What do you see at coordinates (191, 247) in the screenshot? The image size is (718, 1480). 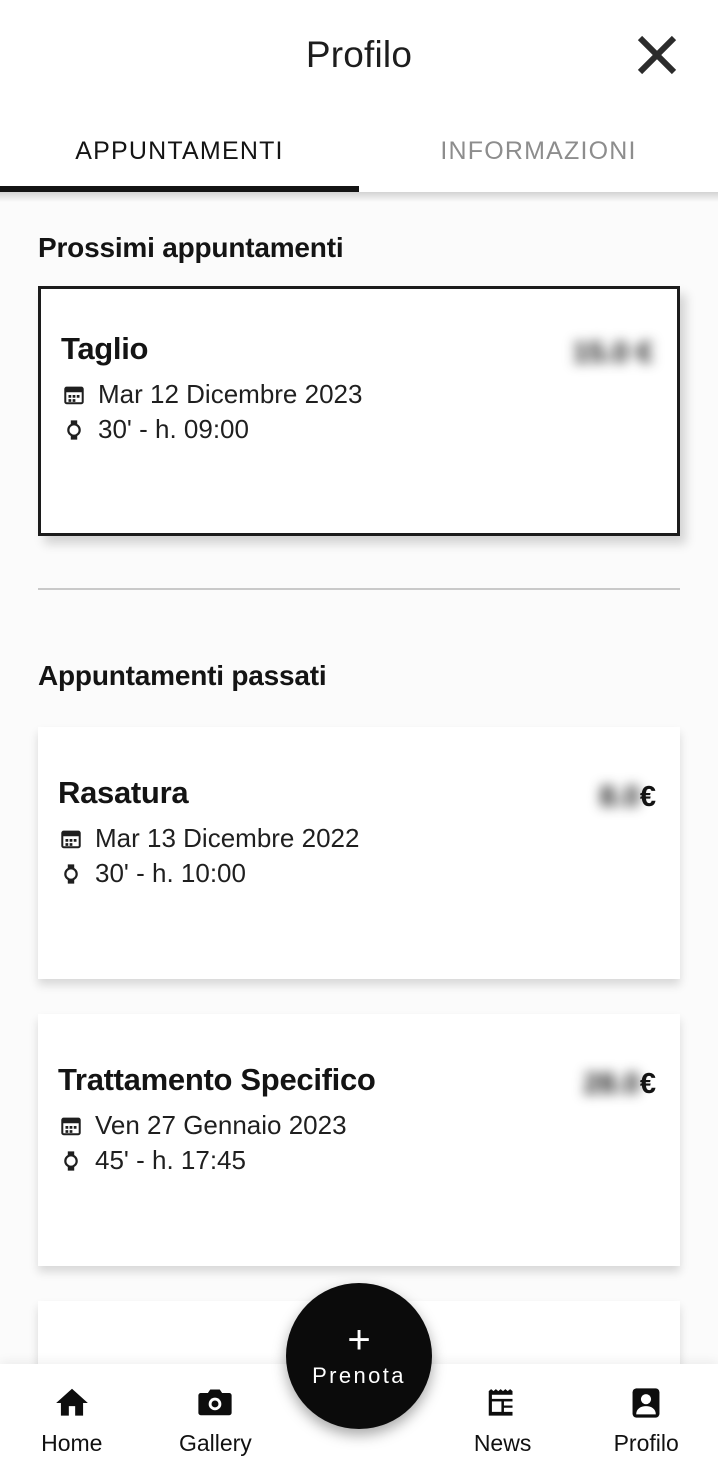 I see `section-title-upcoming: Prossimi appuntamenti` at bounding box center [191, 247].